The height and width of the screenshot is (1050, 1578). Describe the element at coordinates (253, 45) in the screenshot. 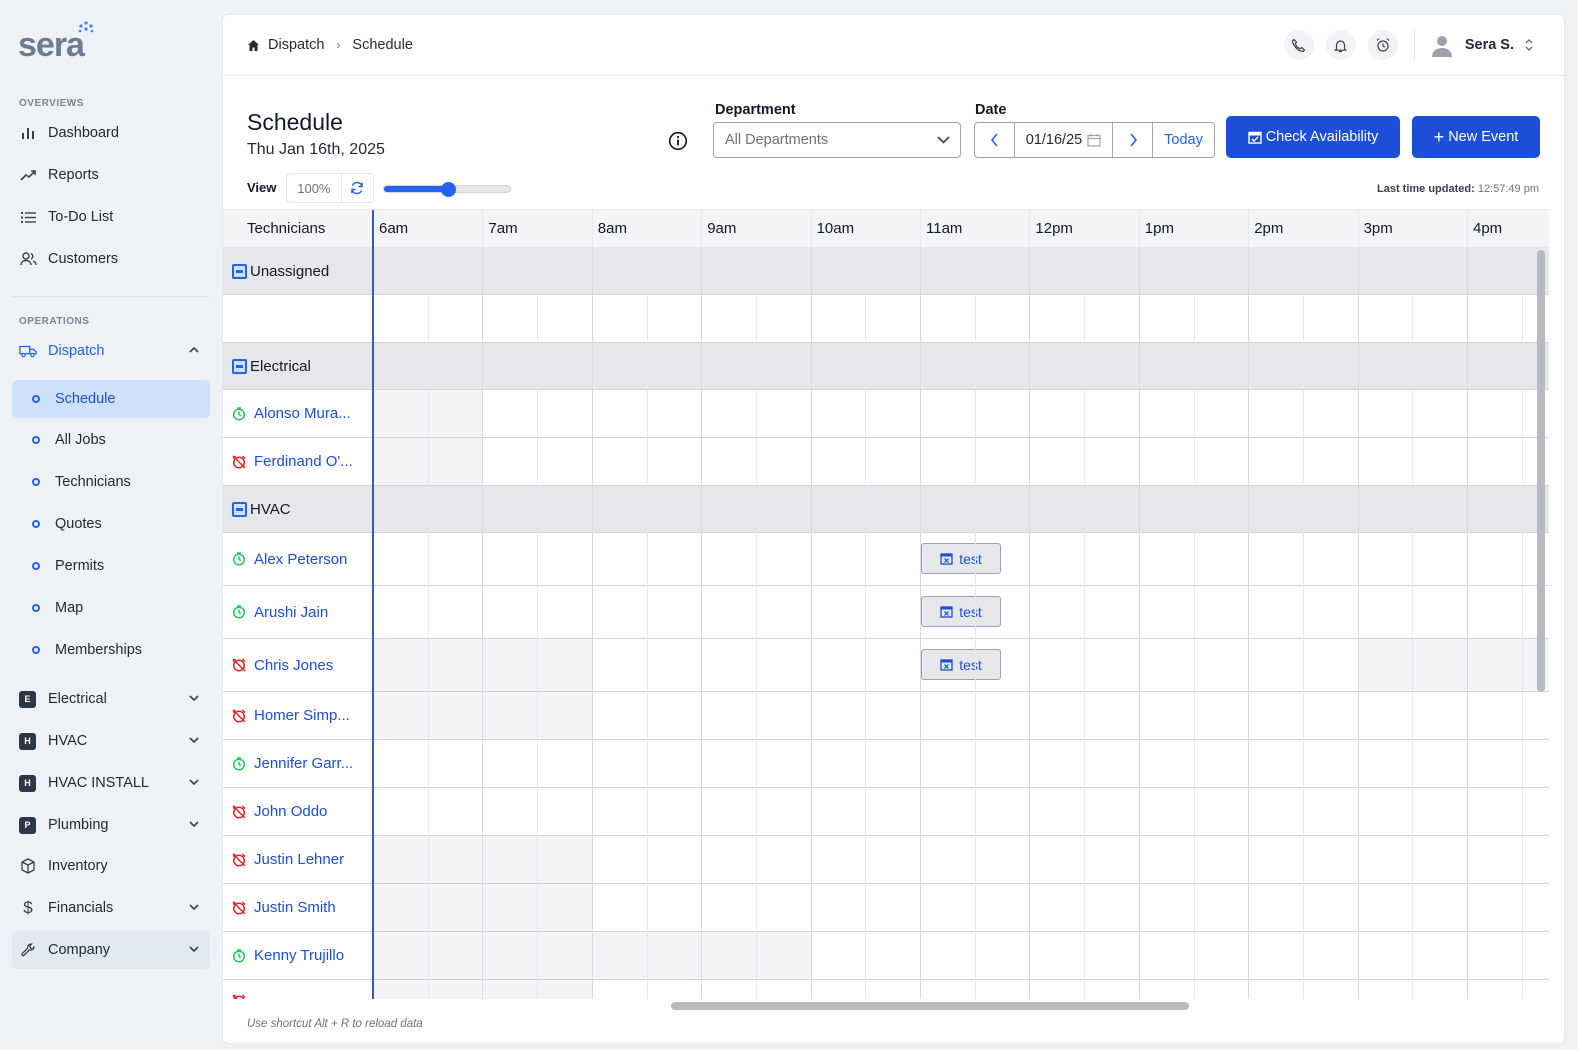

I see `home-icon` at that location.